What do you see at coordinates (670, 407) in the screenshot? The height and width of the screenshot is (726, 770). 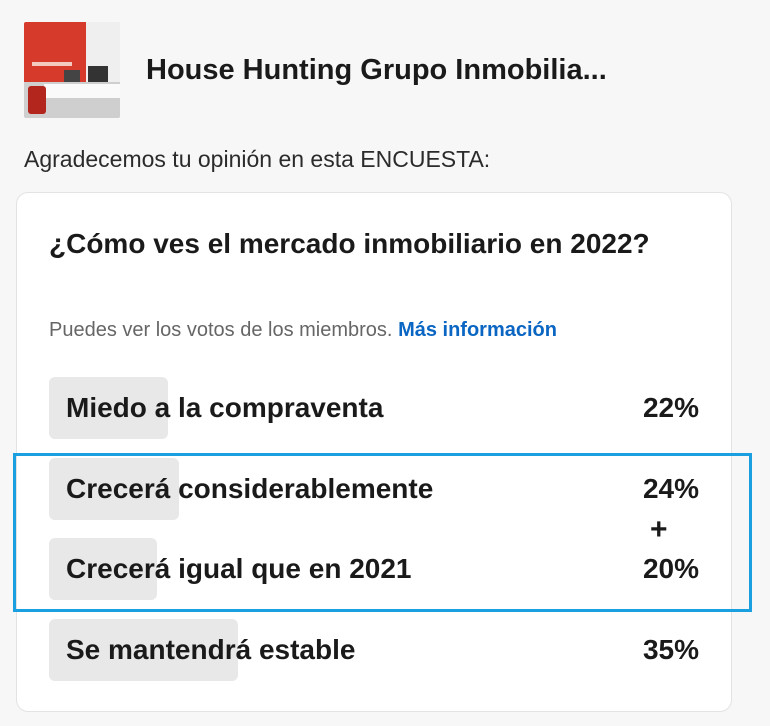 I see `option-percent: 22%` at bounding box center [670, 407].